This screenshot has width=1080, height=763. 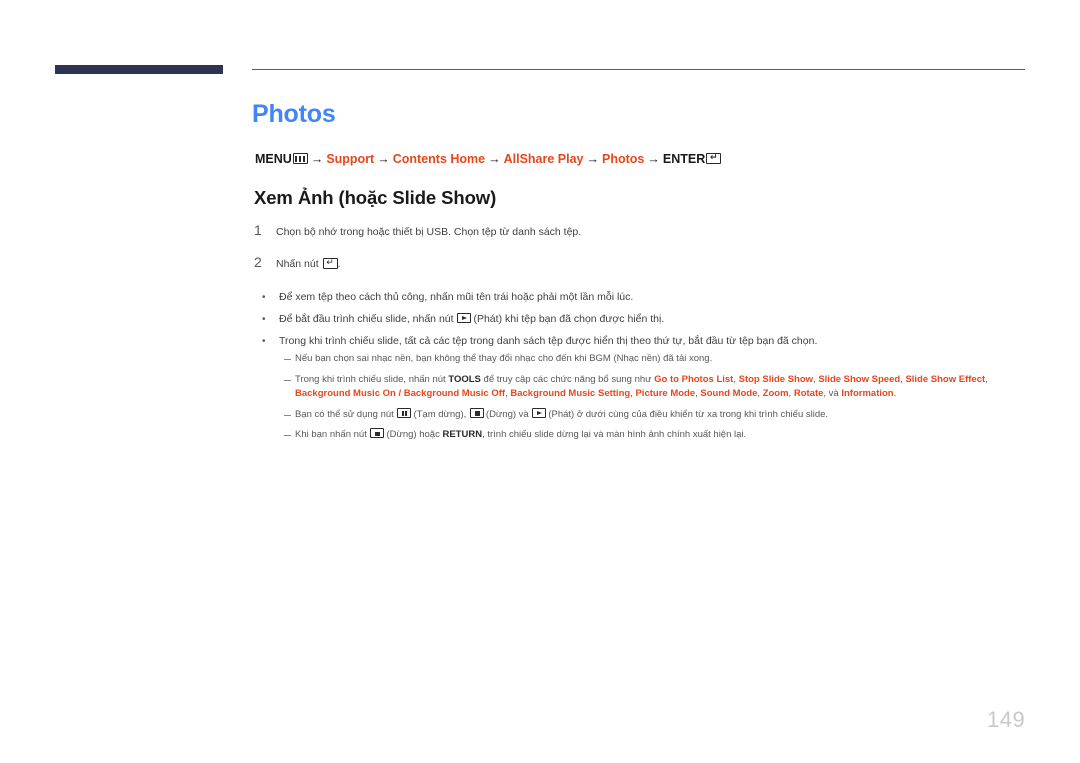 I want to click on breadcrumb-item-support: Support, so click(x=350, y=159).